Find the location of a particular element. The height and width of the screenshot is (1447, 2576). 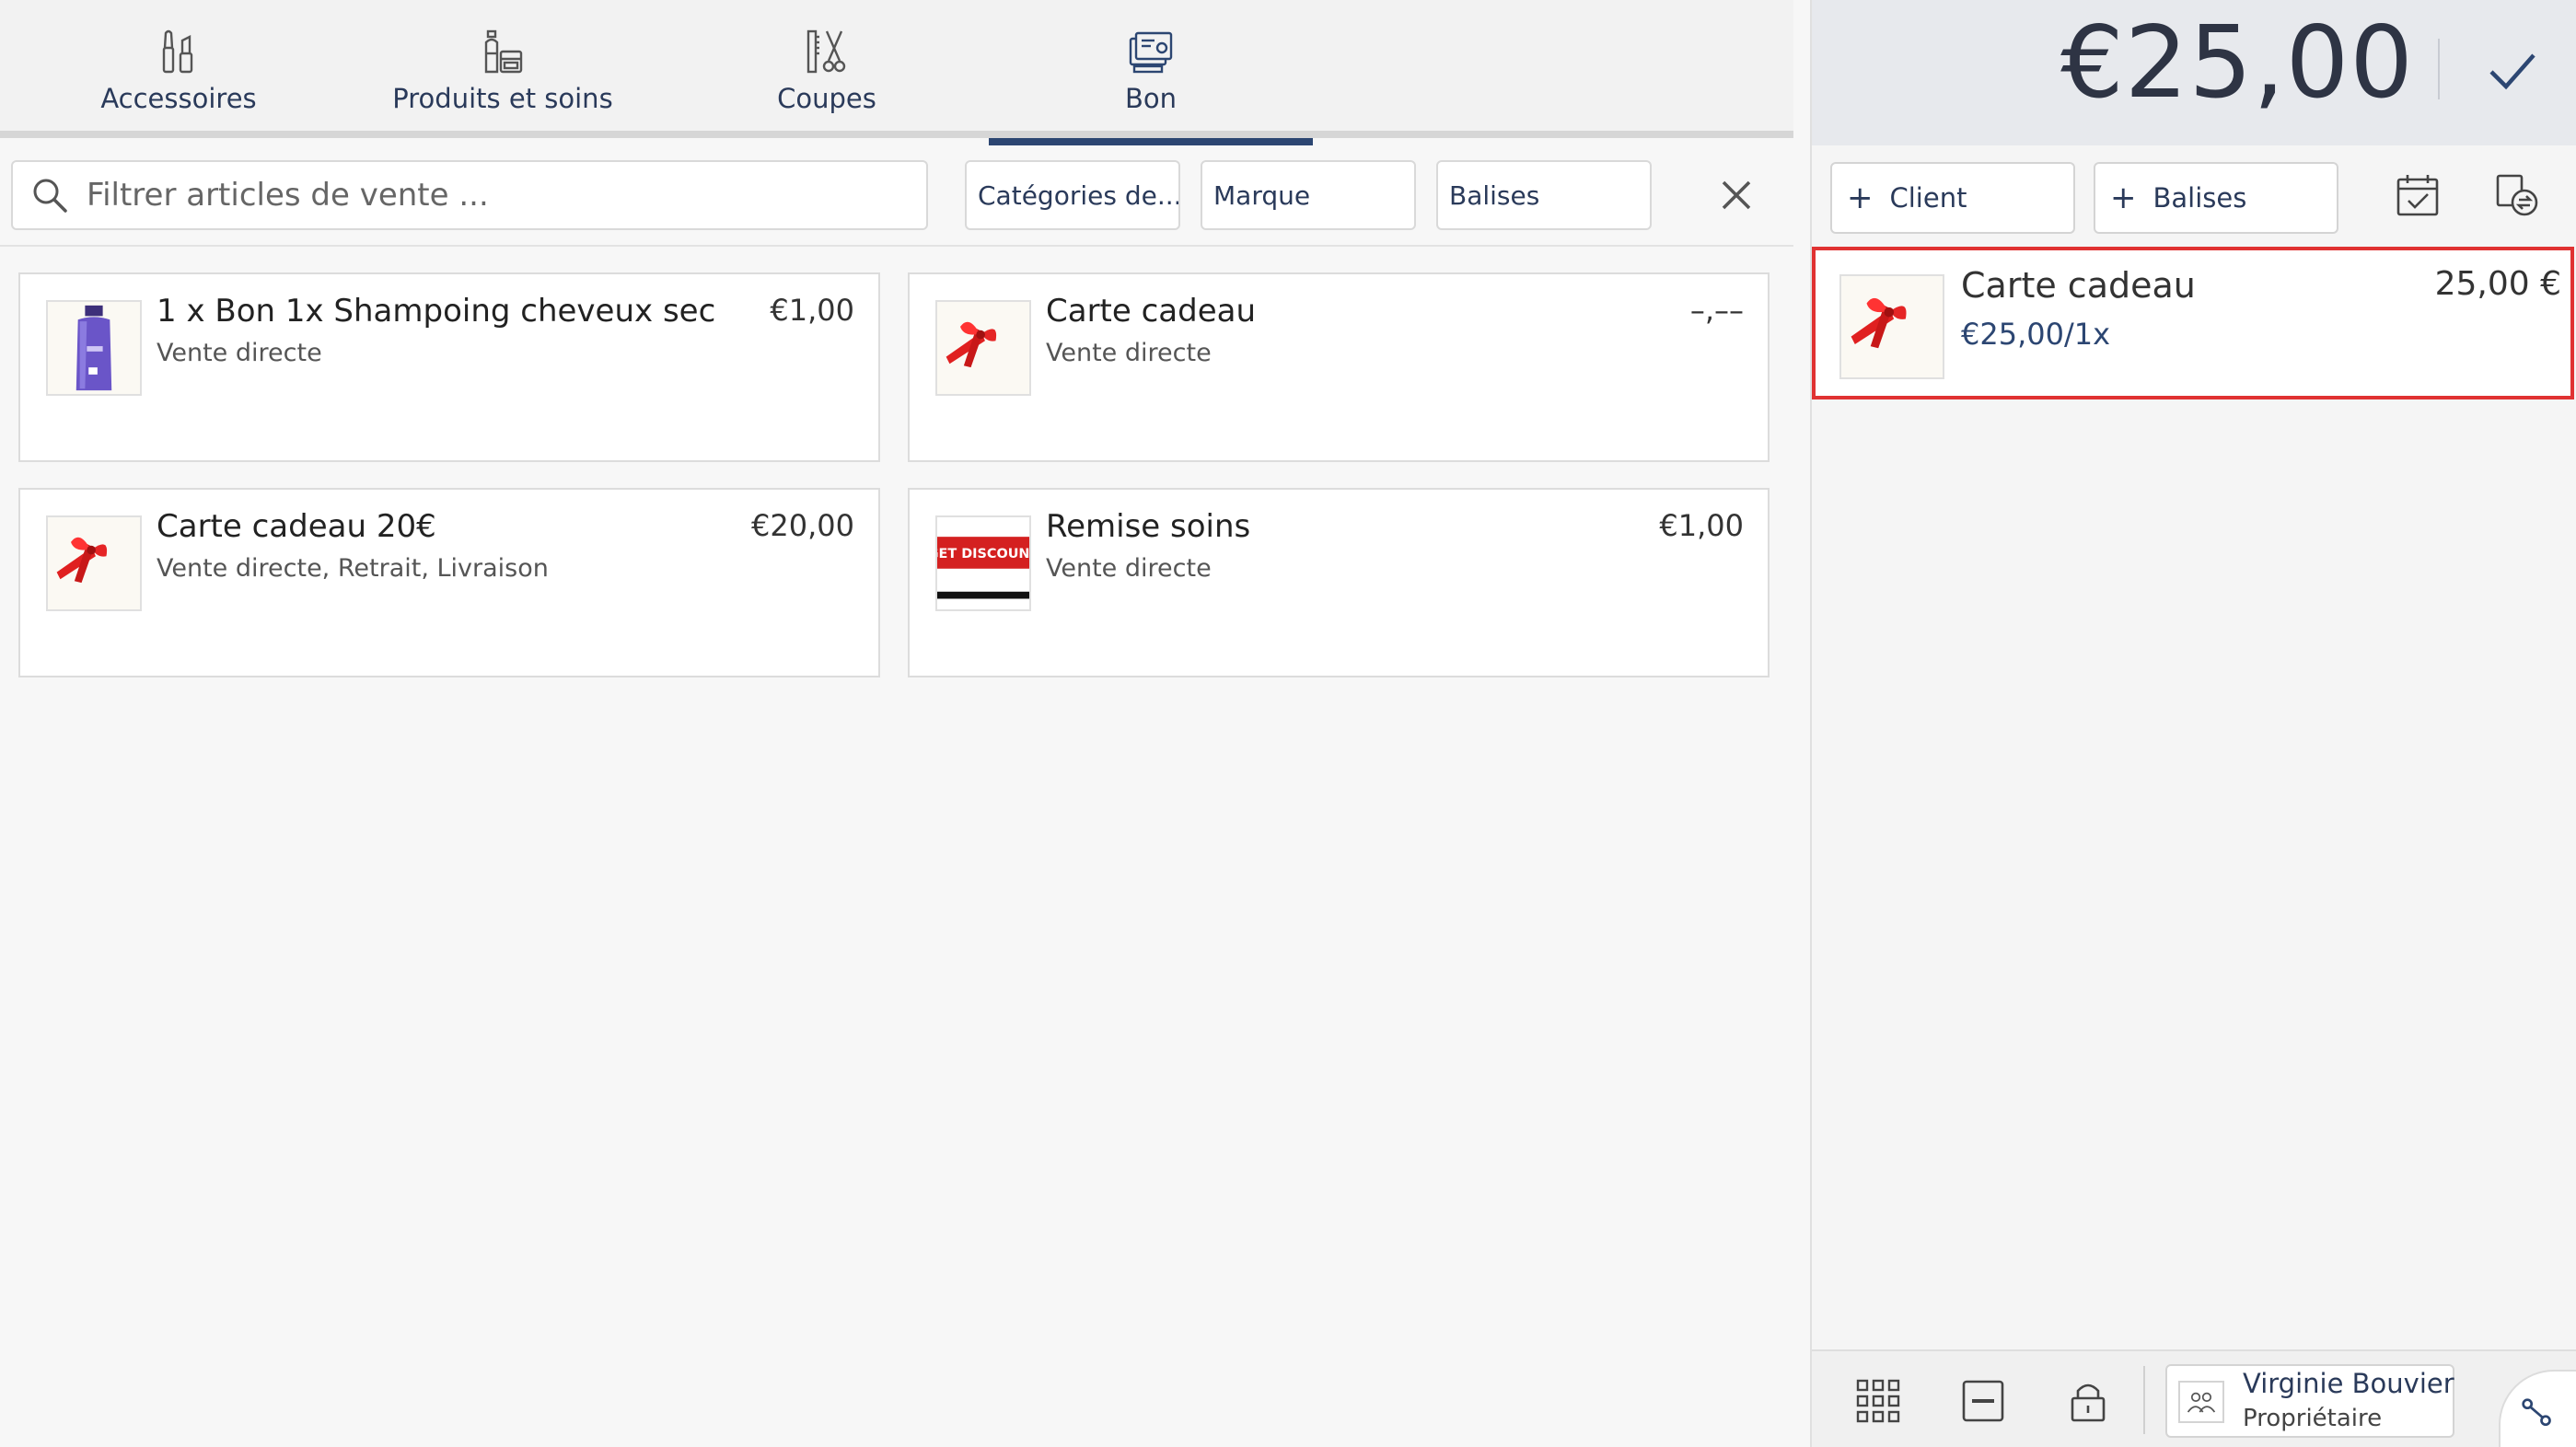

user-role: Propriétaire is located at coordinates (2313, 1418).